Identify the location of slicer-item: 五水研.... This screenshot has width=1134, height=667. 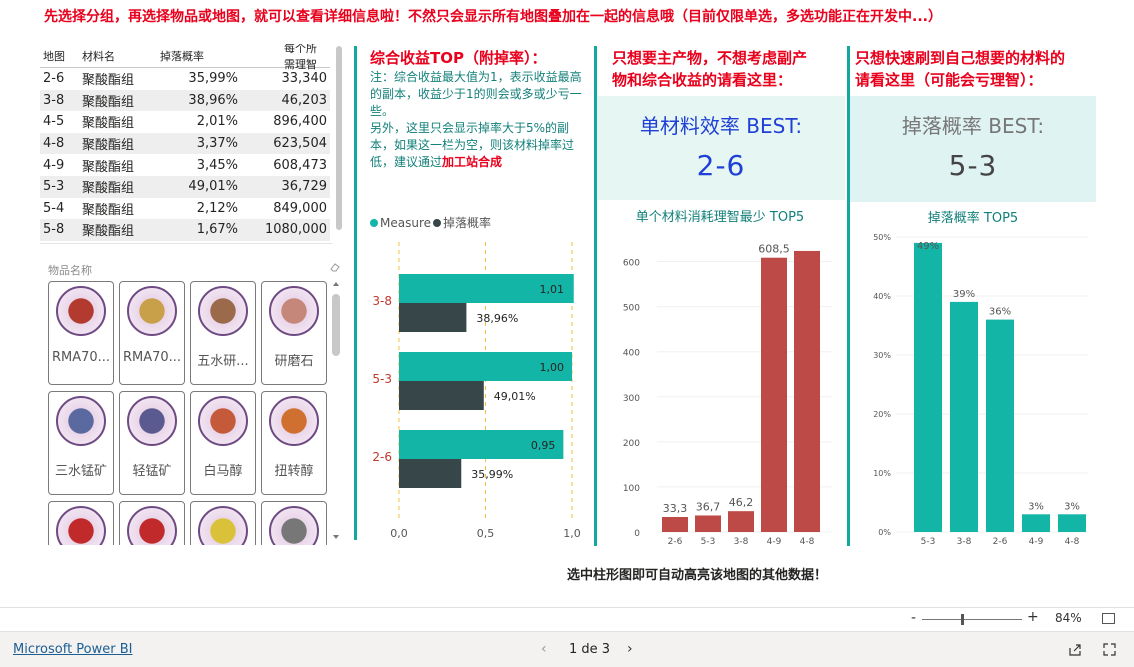
(223, 333).